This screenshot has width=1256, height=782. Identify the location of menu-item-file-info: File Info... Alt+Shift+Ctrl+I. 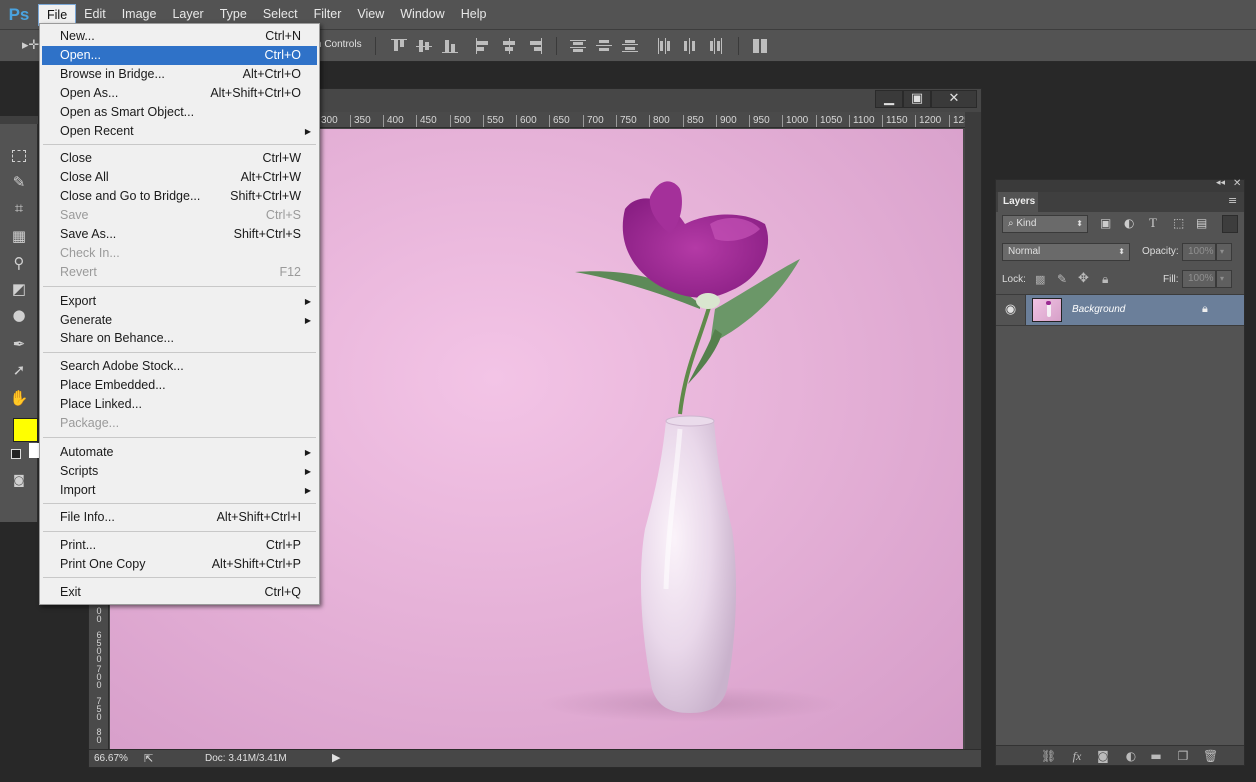
(179, 517).